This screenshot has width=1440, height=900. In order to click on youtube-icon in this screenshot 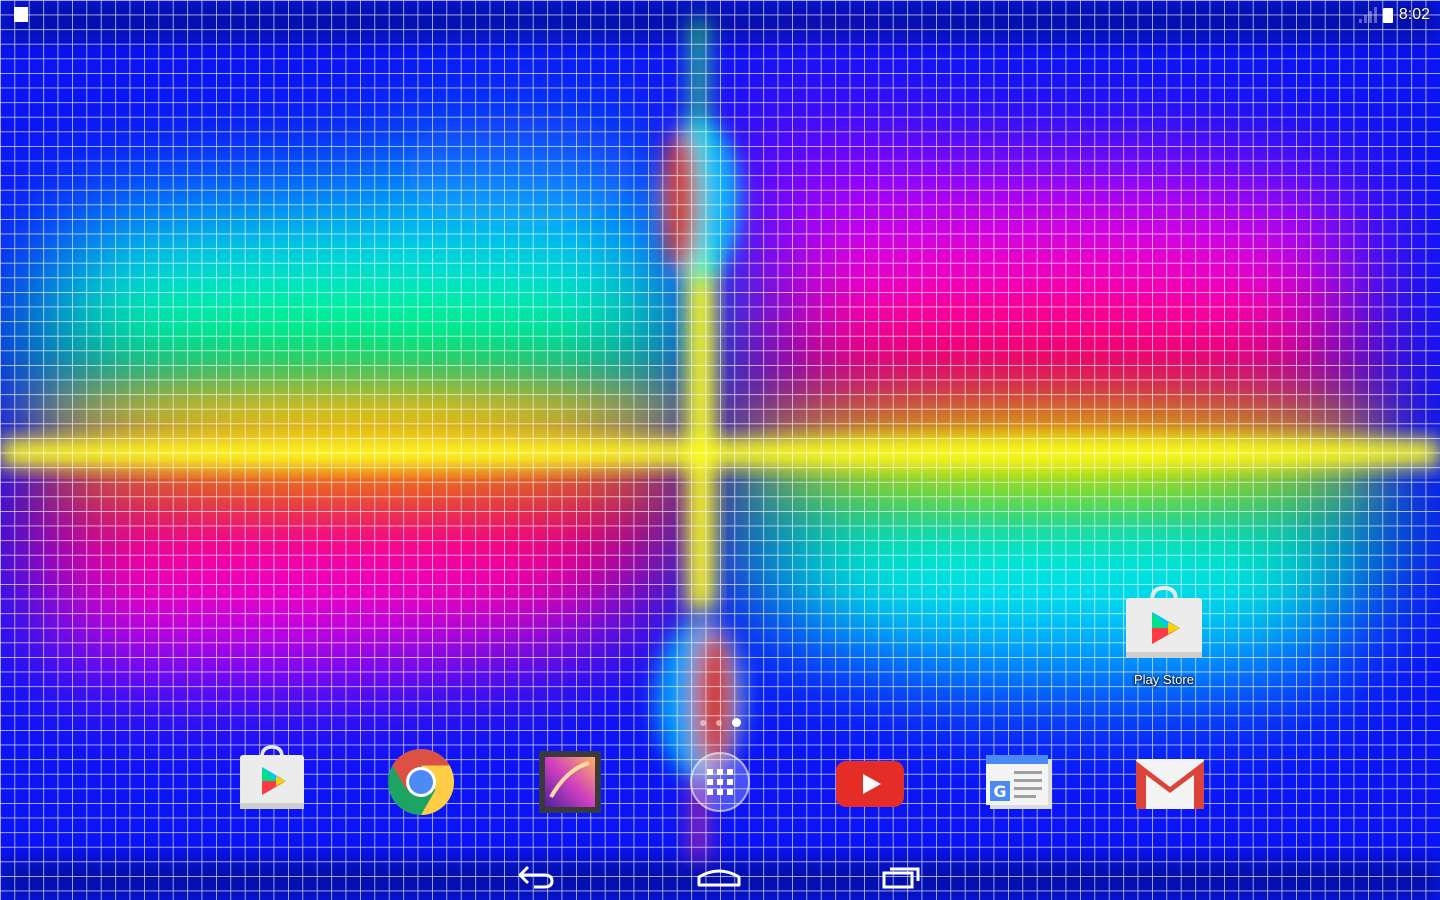, I will do `click(870, 784)`.